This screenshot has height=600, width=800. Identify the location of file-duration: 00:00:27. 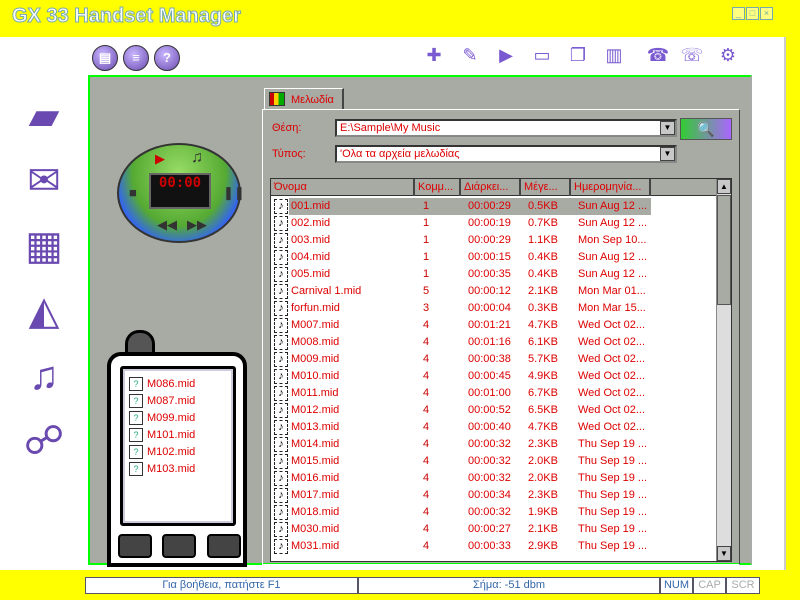
(489, 529).